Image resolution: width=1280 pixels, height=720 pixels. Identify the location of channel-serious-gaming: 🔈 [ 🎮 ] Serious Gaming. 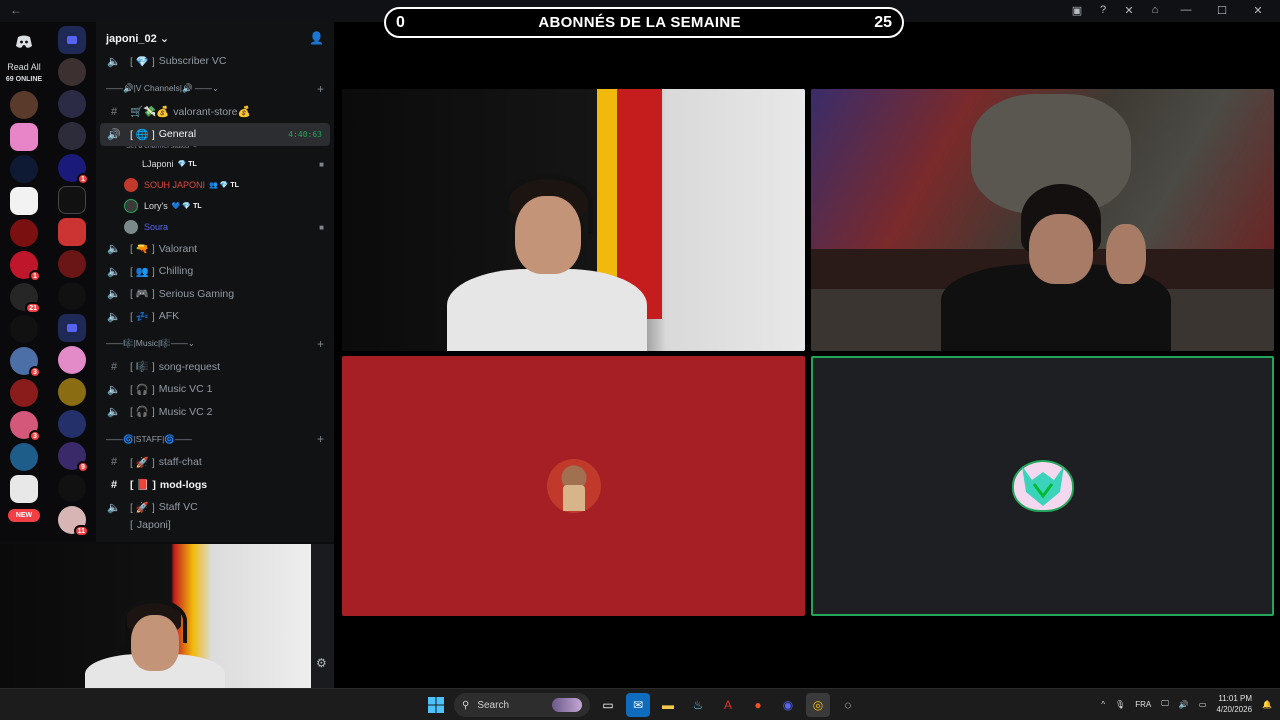
(215, 294).